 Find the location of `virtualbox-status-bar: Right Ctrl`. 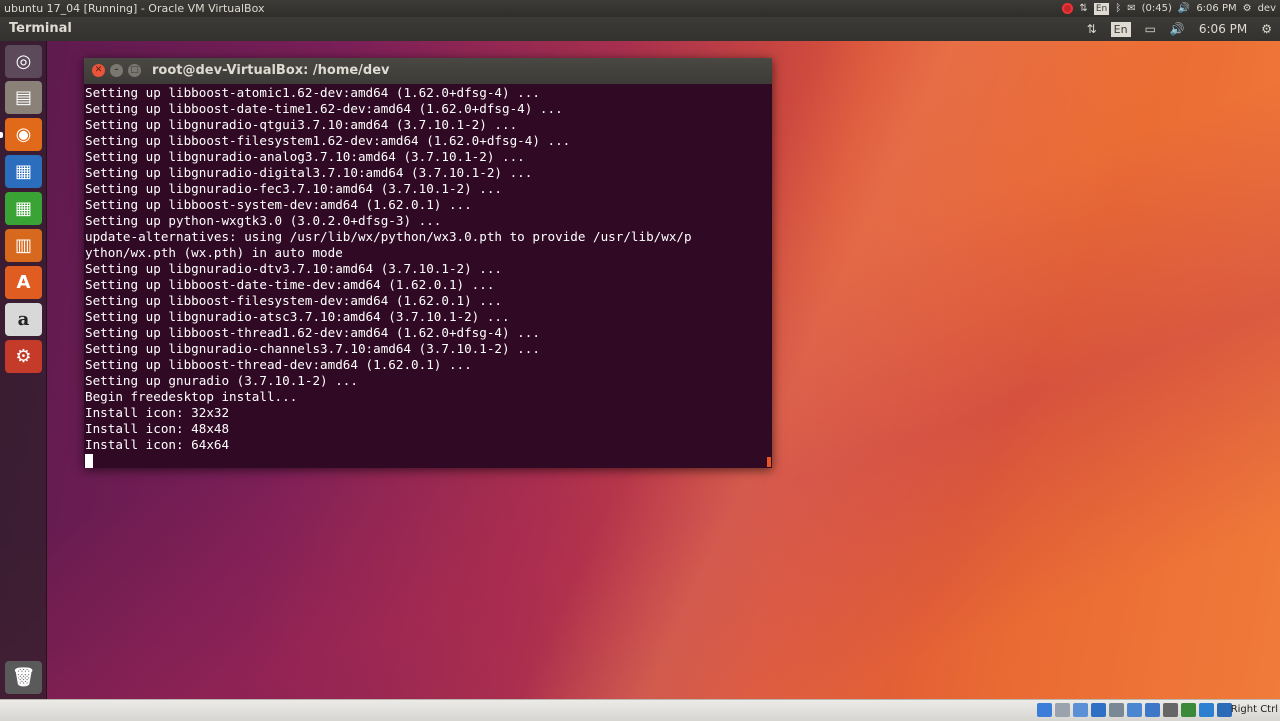

virtualbox-status-bar: Right Ctrl is located at coordinates (640, 710).